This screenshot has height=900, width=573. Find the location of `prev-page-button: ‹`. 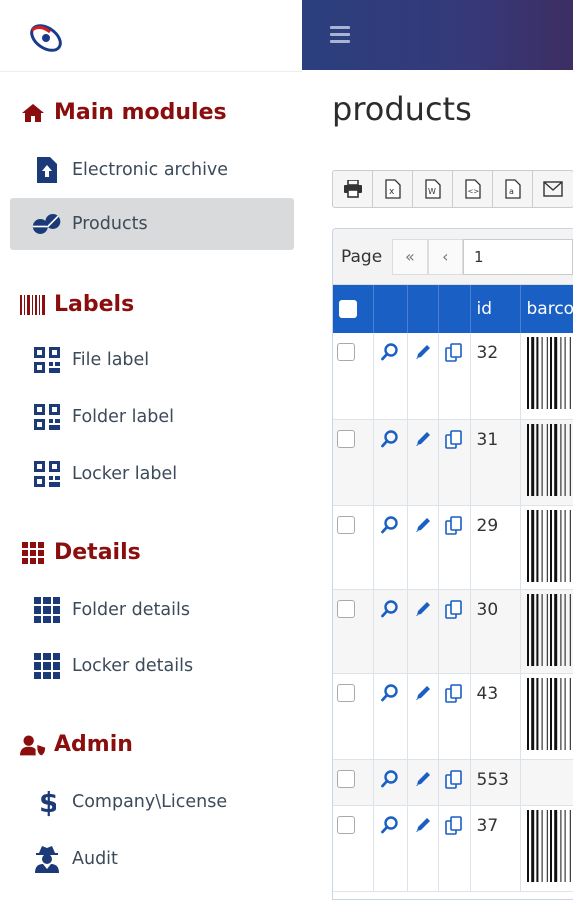

prev-page-button: ‹ is located at coordinates (445, 256).